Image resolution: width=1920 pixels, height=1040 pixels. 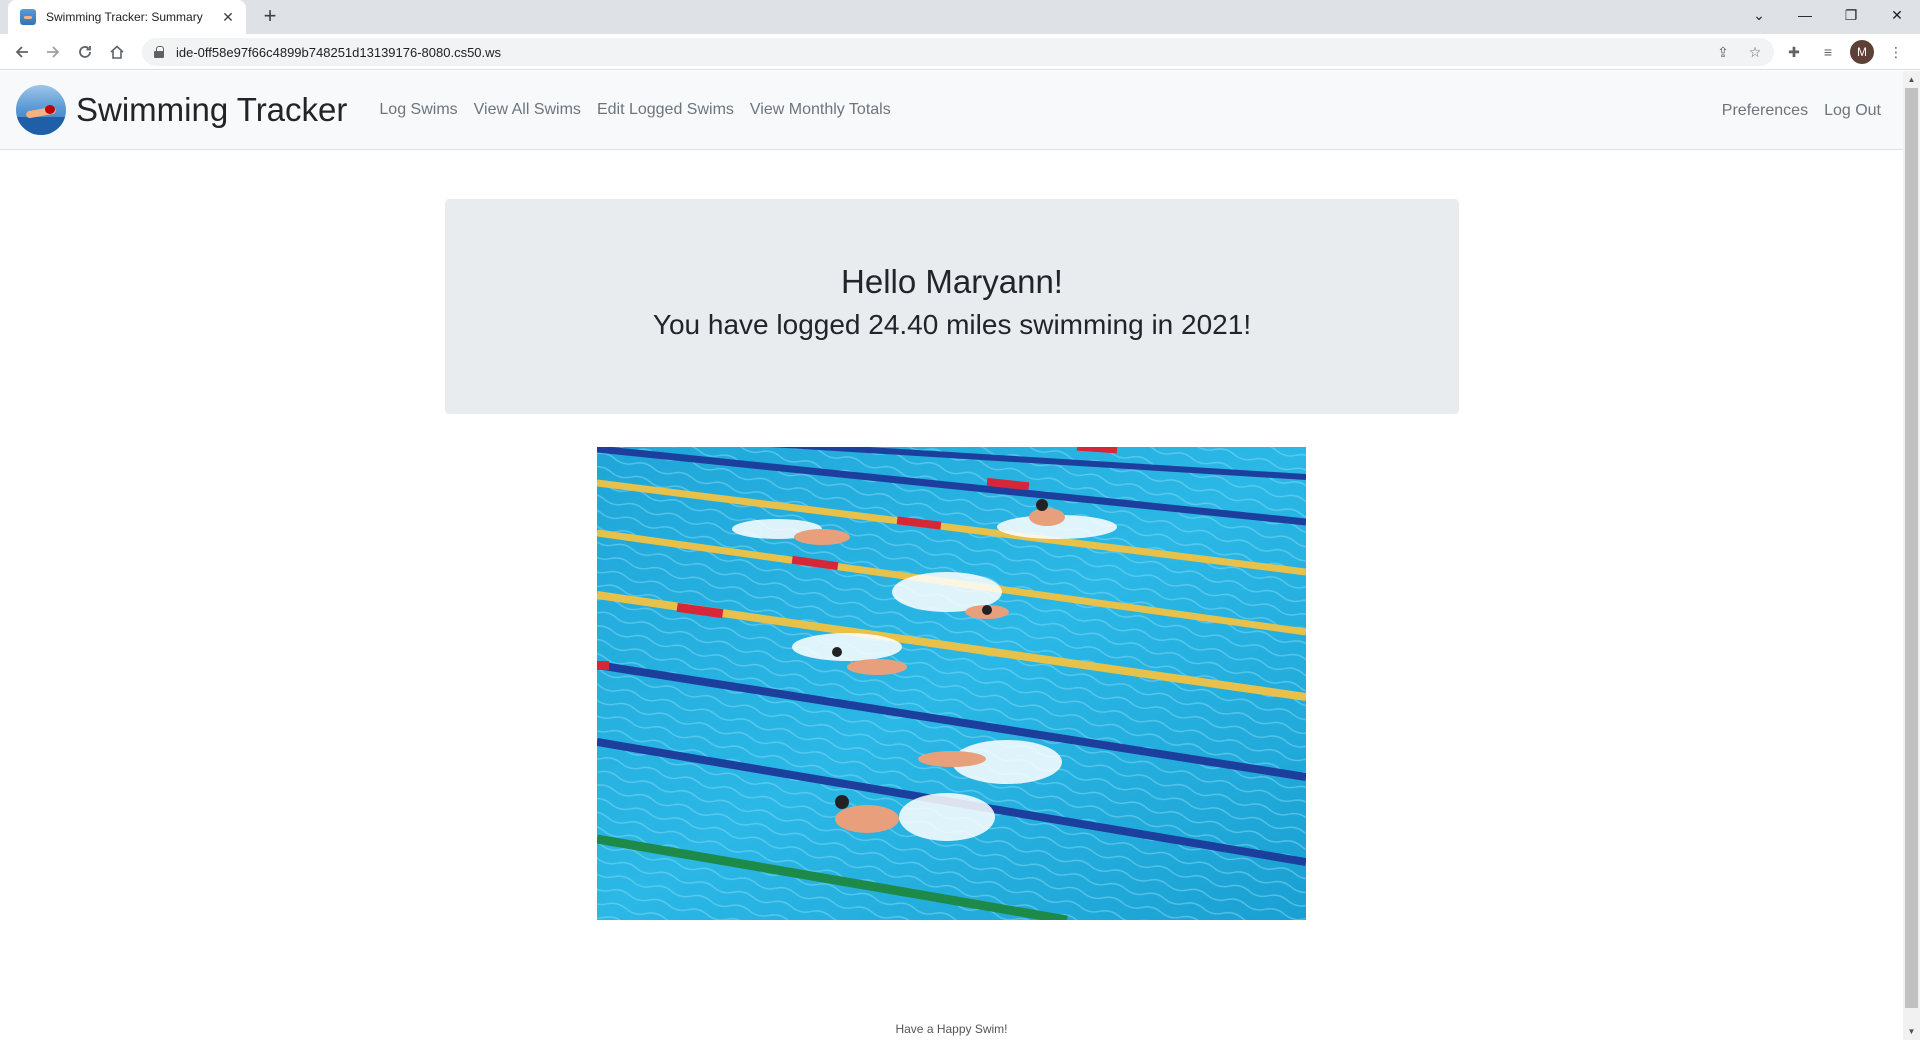 What do you see at coordinates (820, 110) in the screenshot?
I see `nav-view-monthly-totals: View Monthly Totals` at bounding box center [820, 110].